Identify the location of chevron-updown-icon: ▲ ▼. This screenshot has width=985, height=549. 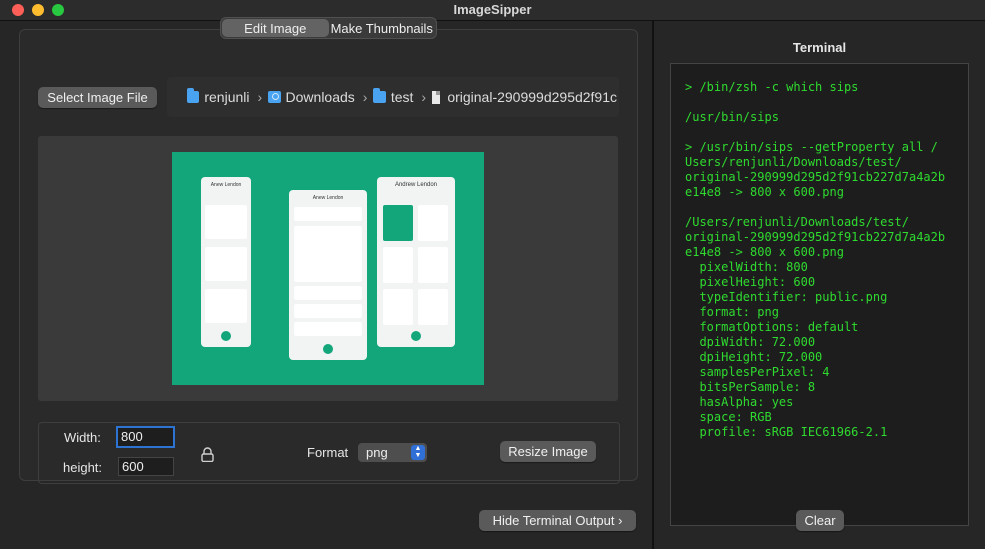
(418, 452).